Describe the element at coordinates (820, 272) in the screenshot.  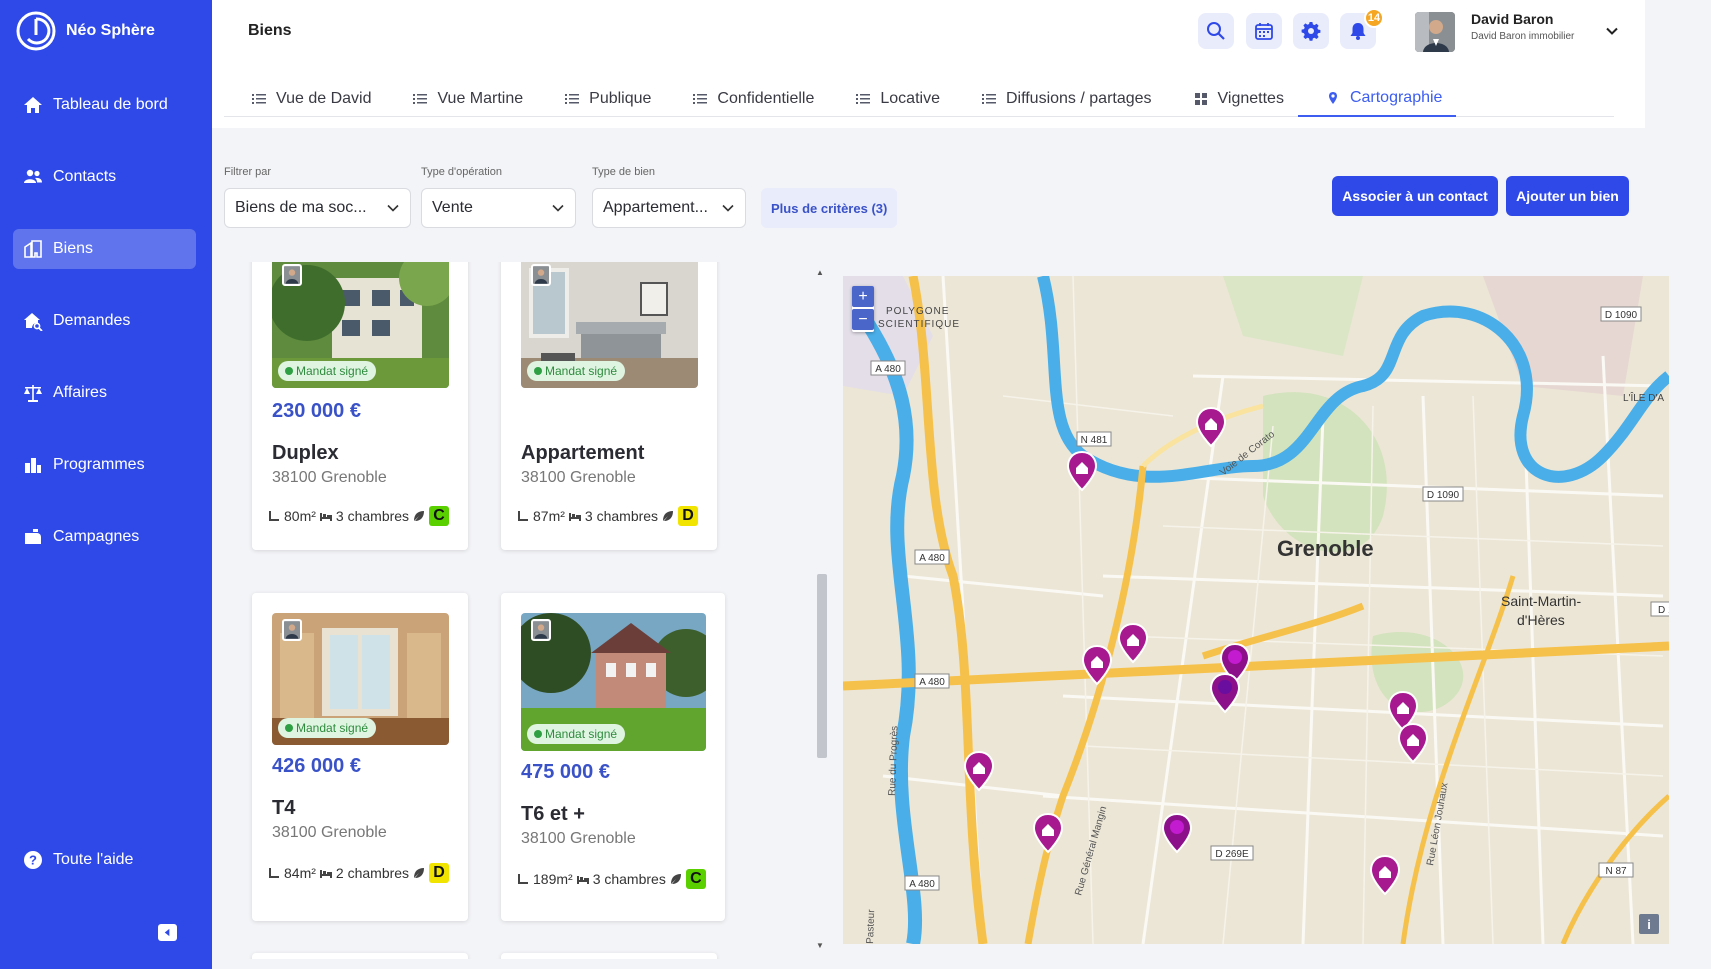
I see `scroll-up-arrow: ▲` at that location.